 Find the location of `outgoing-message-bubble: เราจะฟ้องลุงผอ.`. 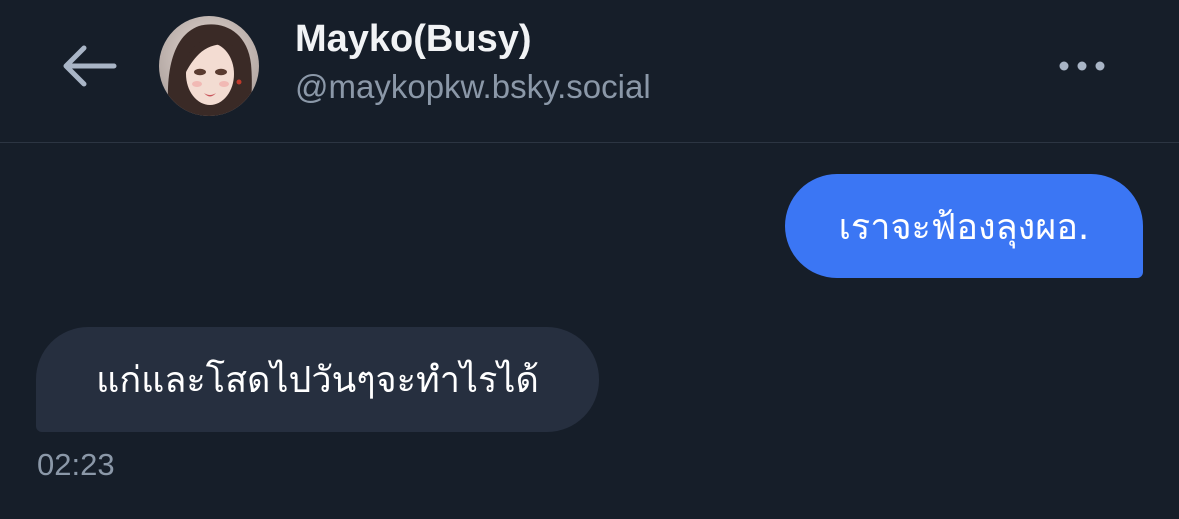

outgoing-message-bubble: เราจะฟ้องลุงผอ. is located at coordinates (964, 226).